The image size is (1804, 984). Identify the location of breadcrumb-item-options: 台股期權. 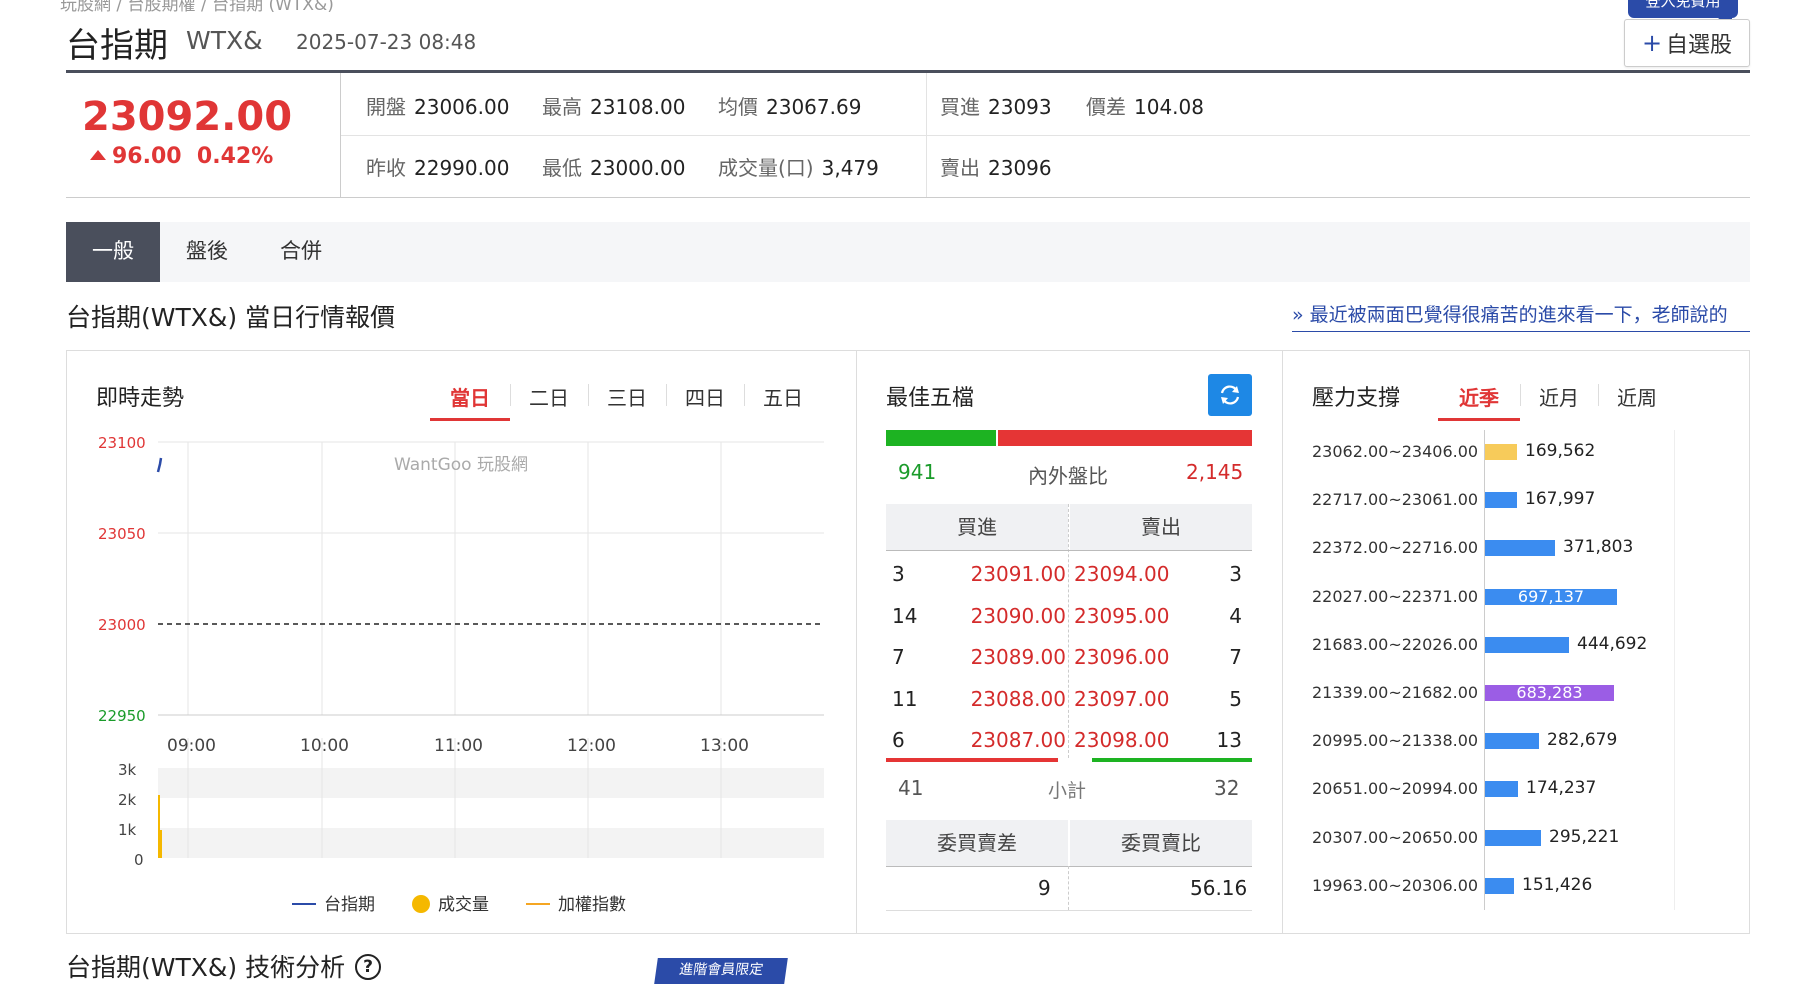
(162, 7).